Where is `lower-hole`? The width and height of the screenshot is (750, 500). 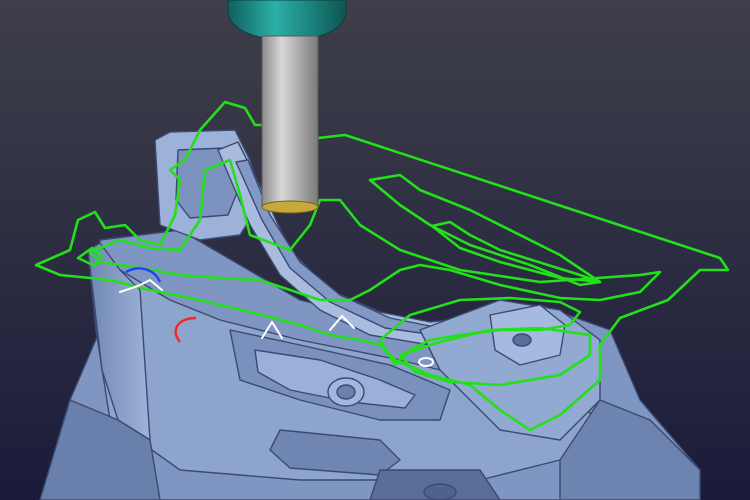
lower-hole is located at coordinates (440, 491).